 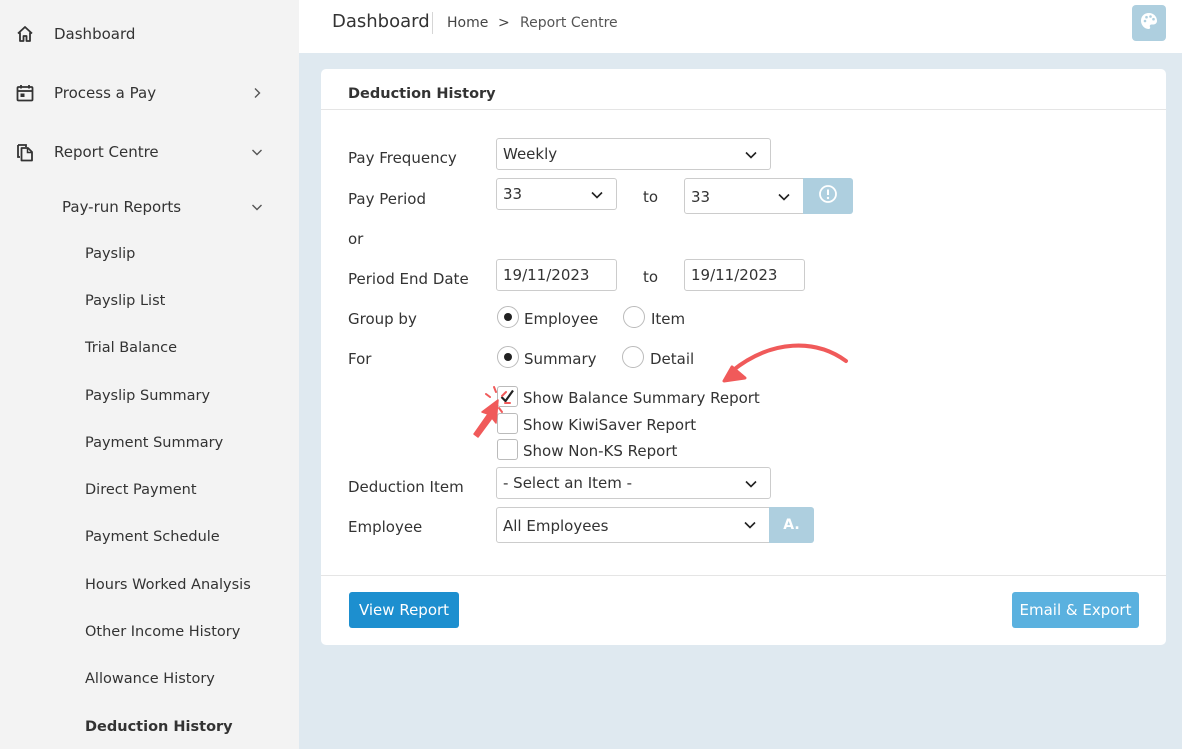 I want to click on pay-frequency-value: Weekly, so click(x=530, y=154).